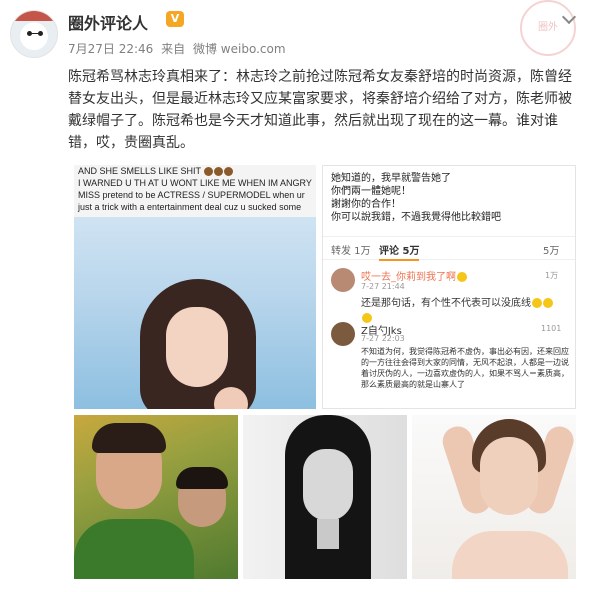 The height and width of the screenshot is (592, 590). I want to click on post-date: 7月27日 22:46, so click(110, 49).